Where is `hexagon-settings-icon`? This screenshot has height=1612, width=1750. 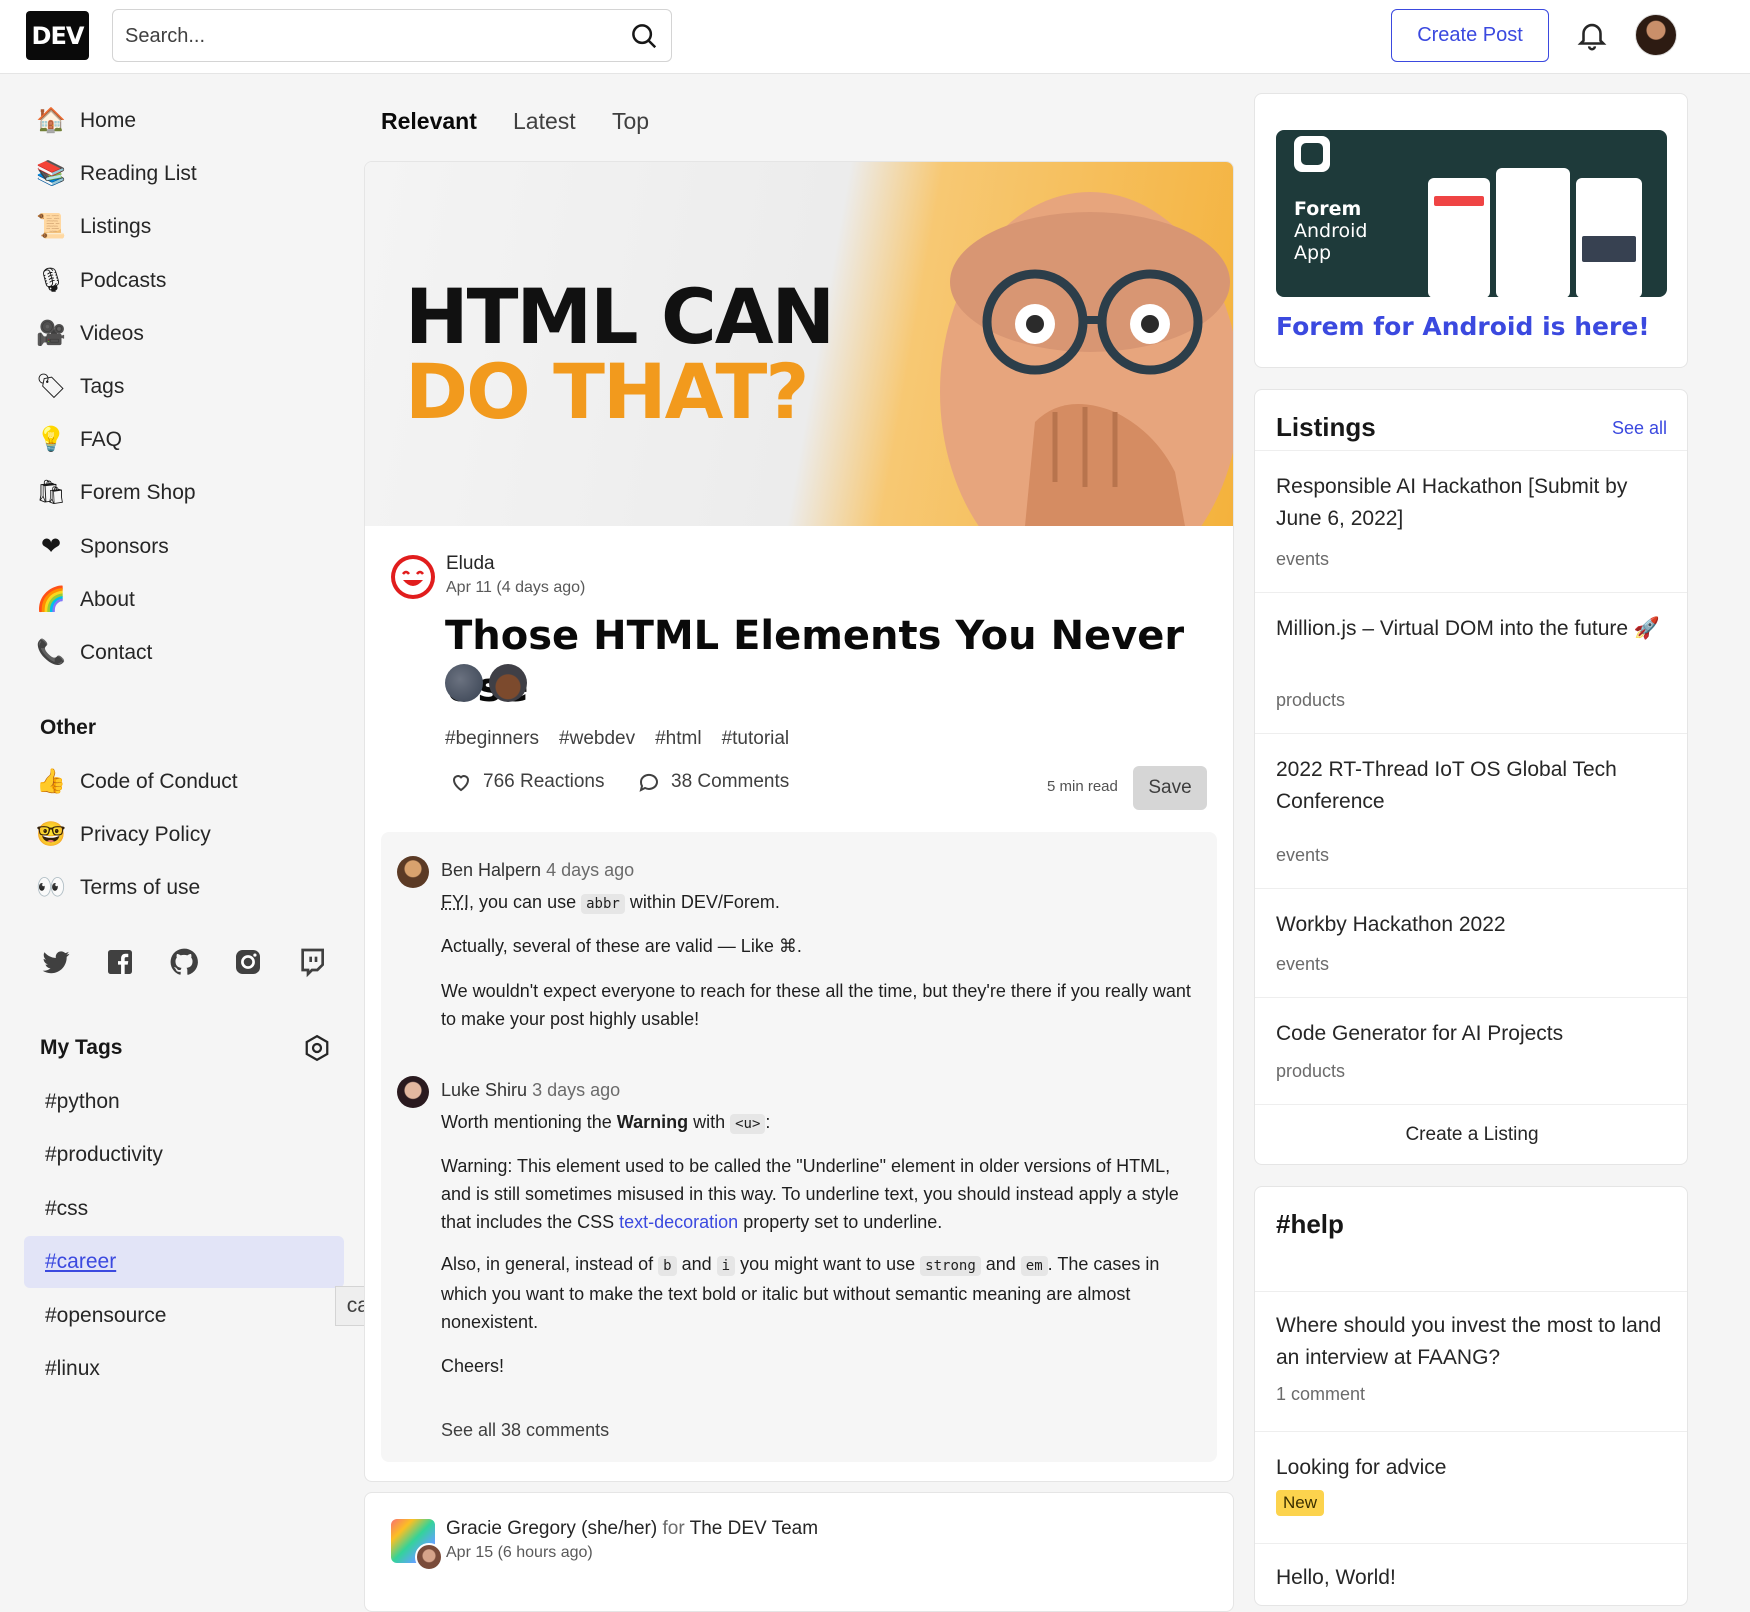 hexagon-settings-icon is located at coordinates (317, 1048).